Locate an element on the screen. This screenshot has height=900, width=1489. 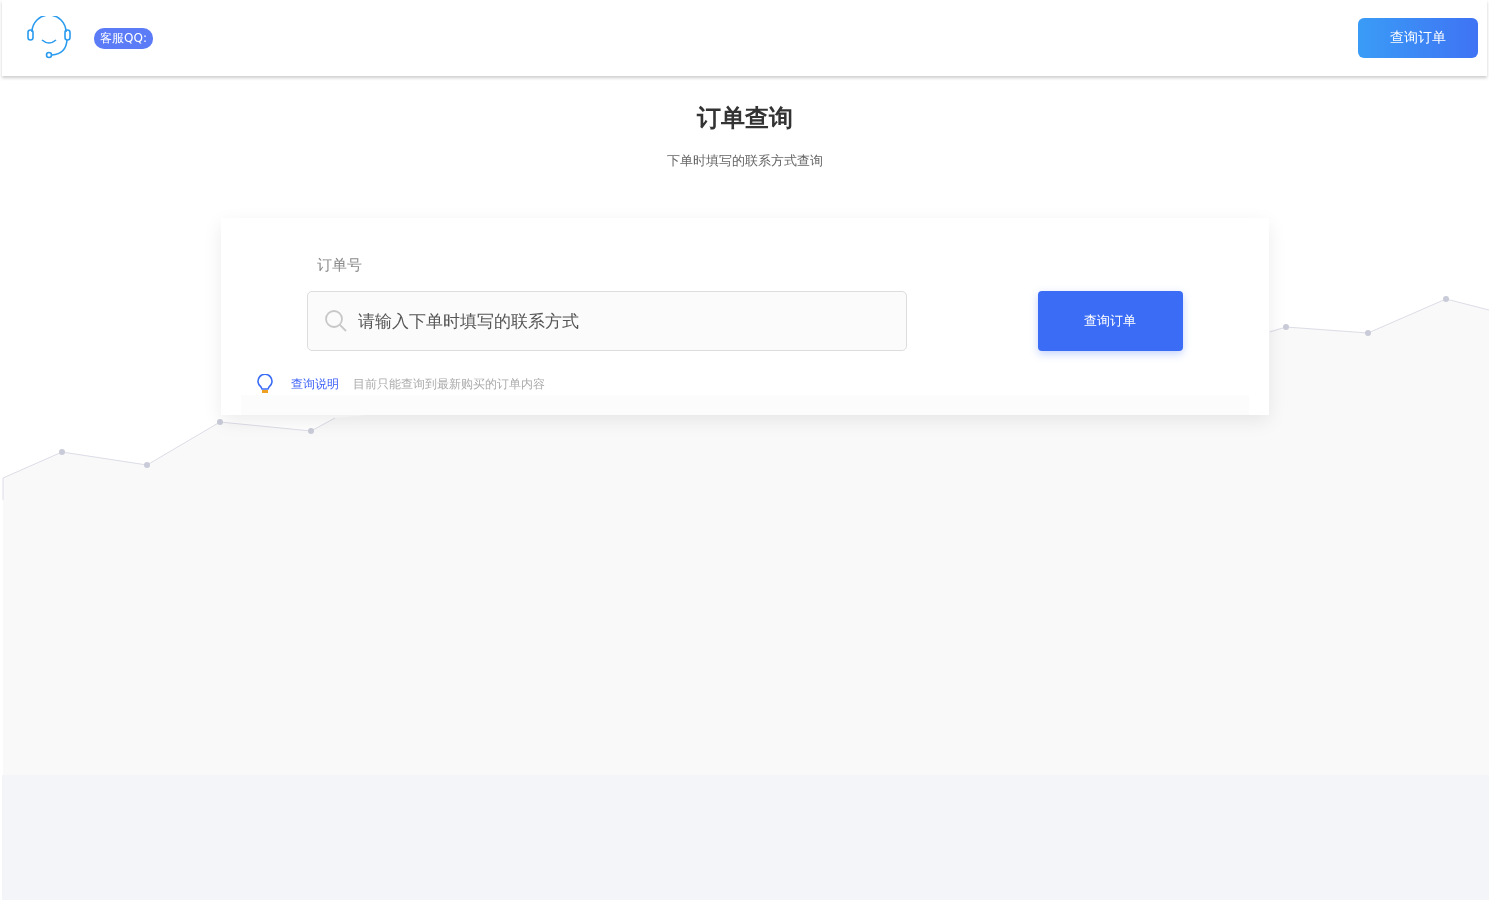
contact-input-field: 请输入下单时填写的联系方式 is located at coordinates (606, 321).